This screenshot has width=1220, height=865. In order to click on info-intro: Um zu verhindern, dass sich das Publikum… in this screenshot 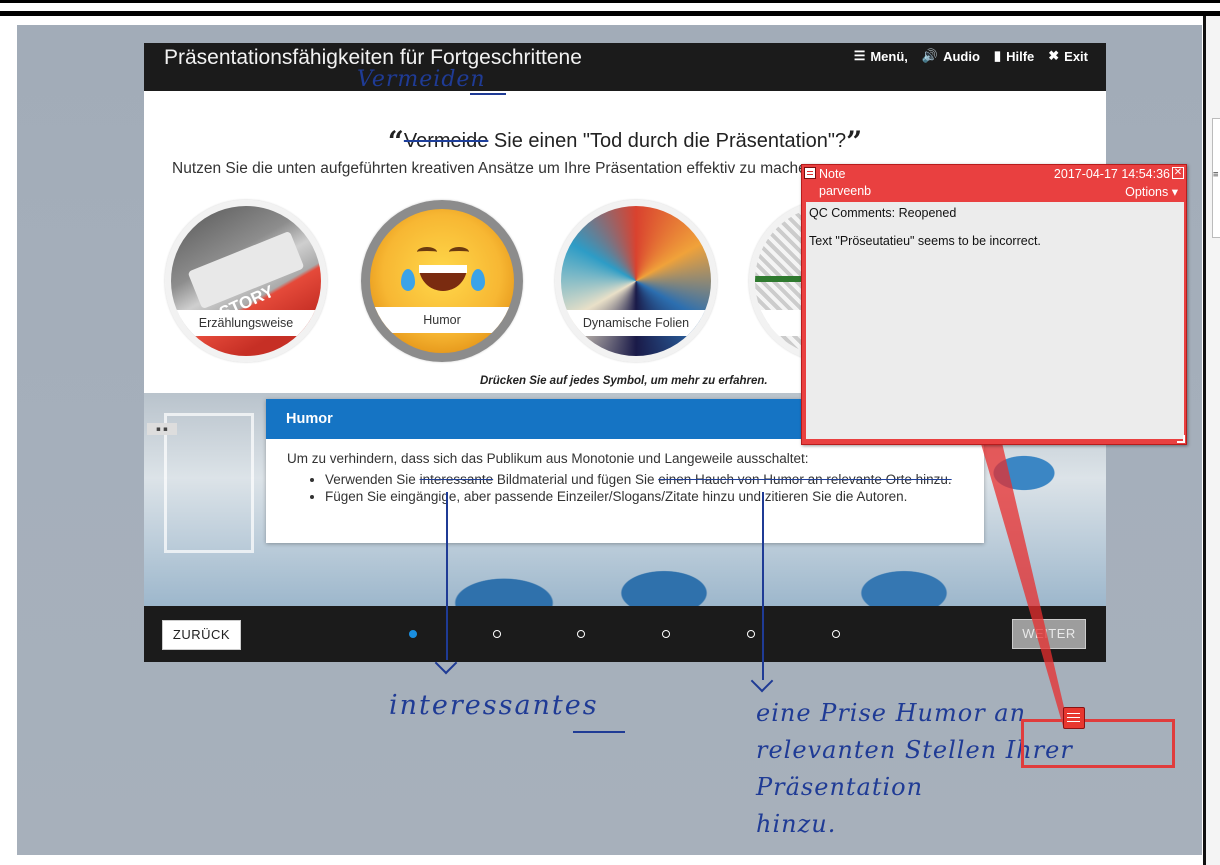, I will do `click(548, 458)`.